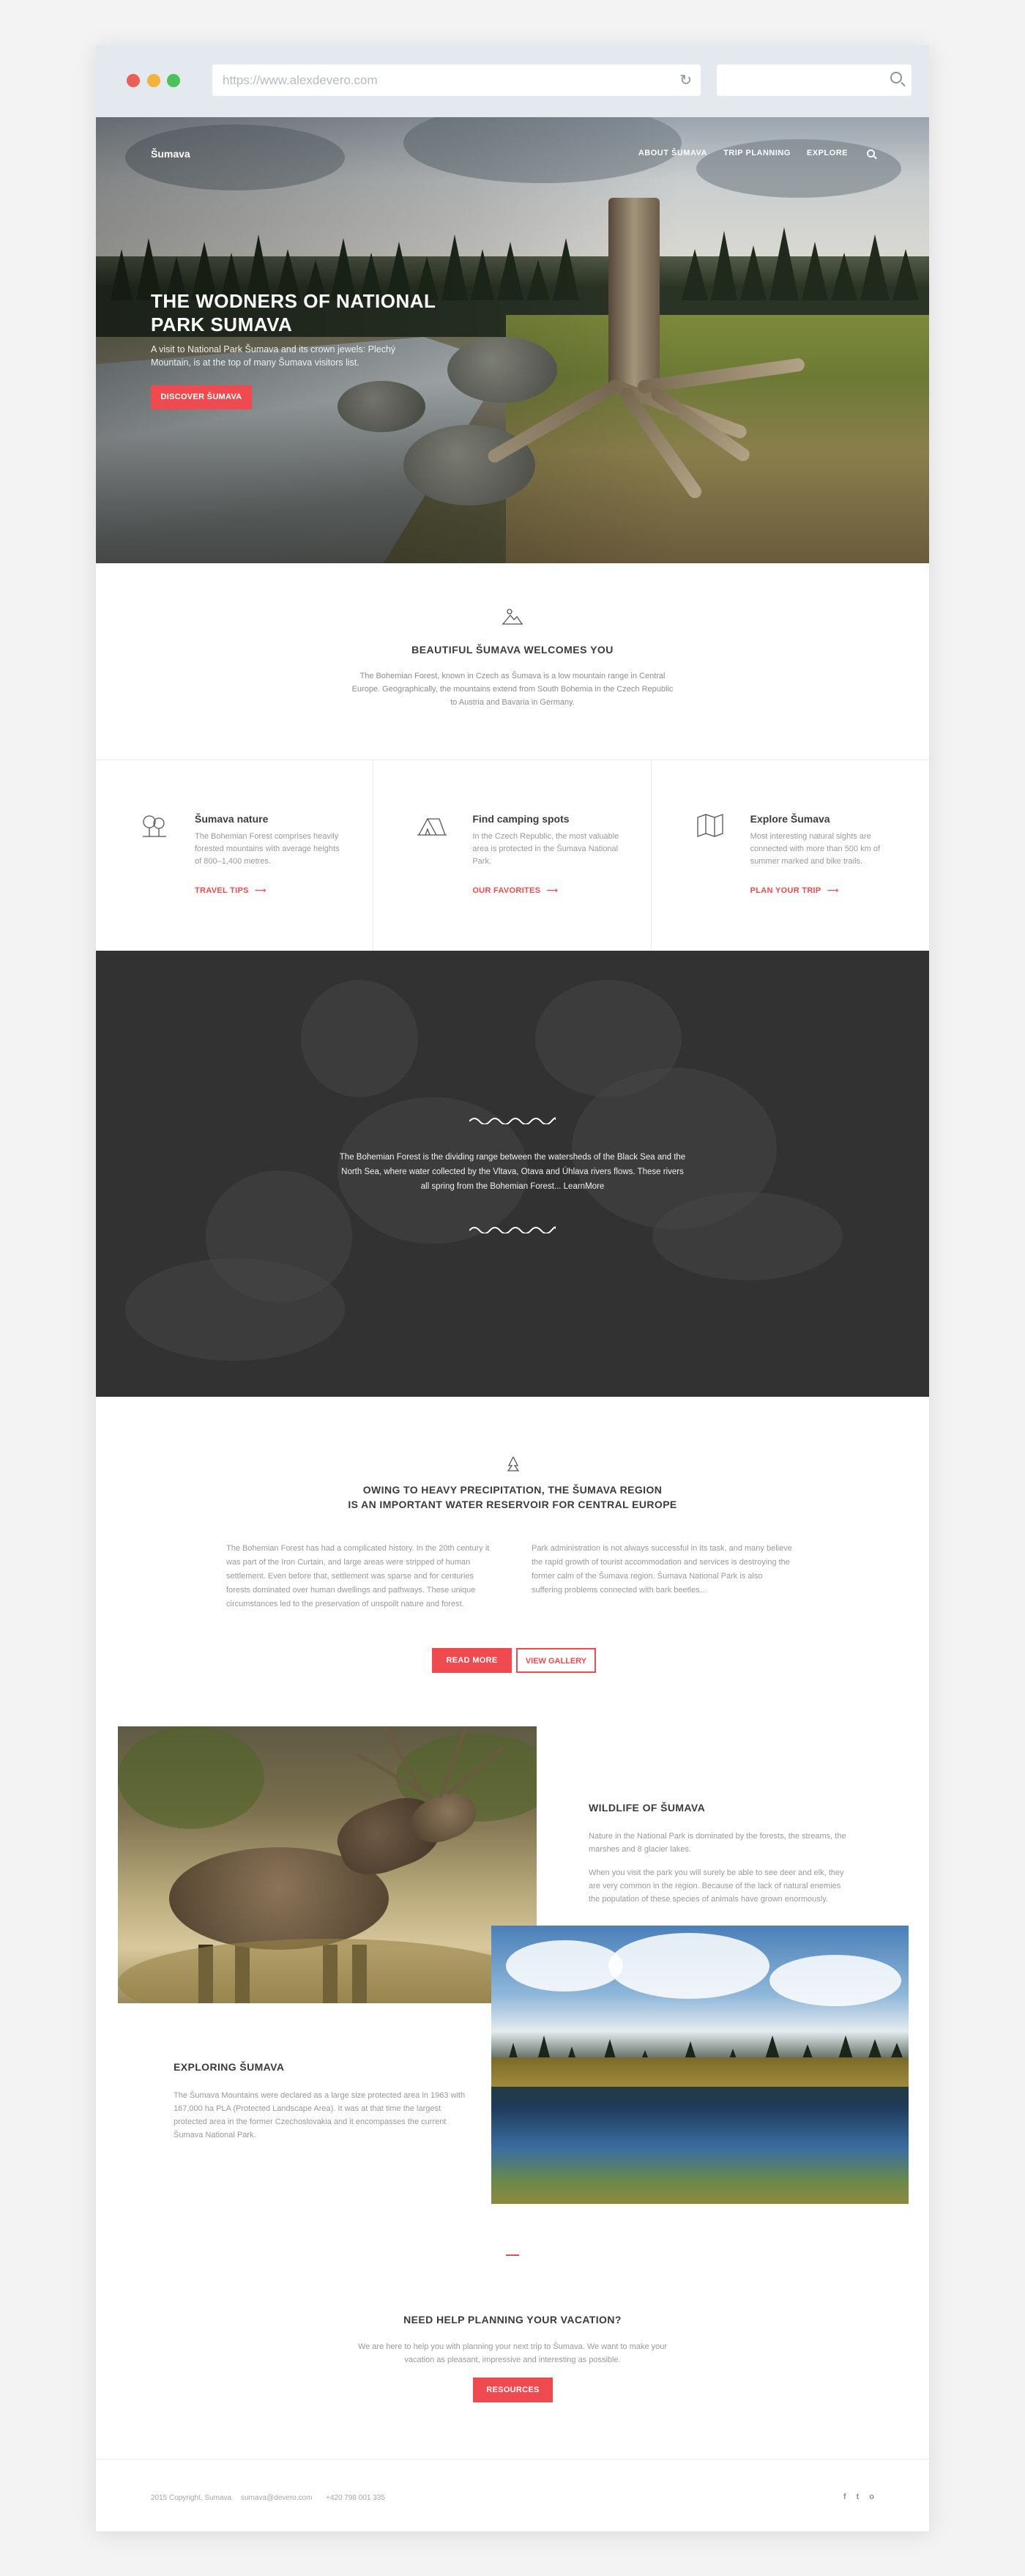  What do you see at coordinates (153, 80) in the screenshot?
I see `minimize-window-button` at bounding box center [153, 80].